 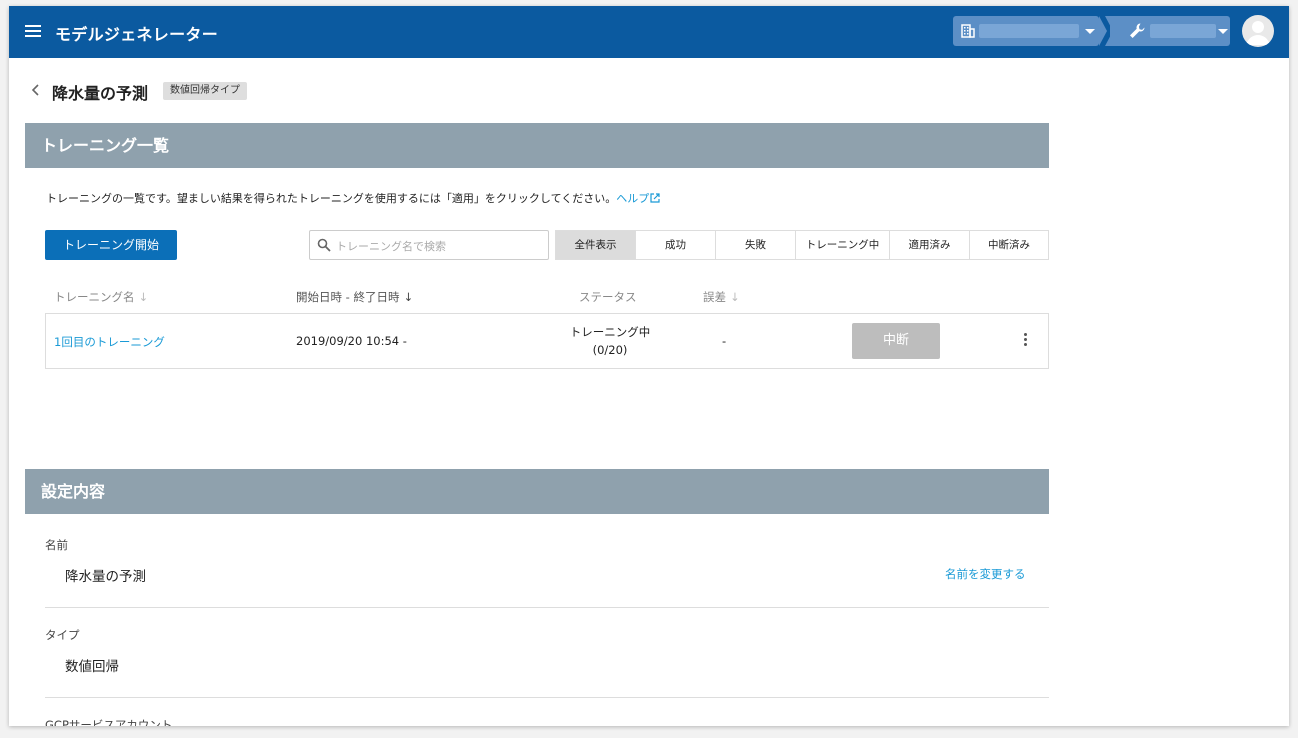 What do you see at coordinates (929, 245) in the screenshot?
I see `filter-applied: 適用済み` at bounding box center [929, 245].